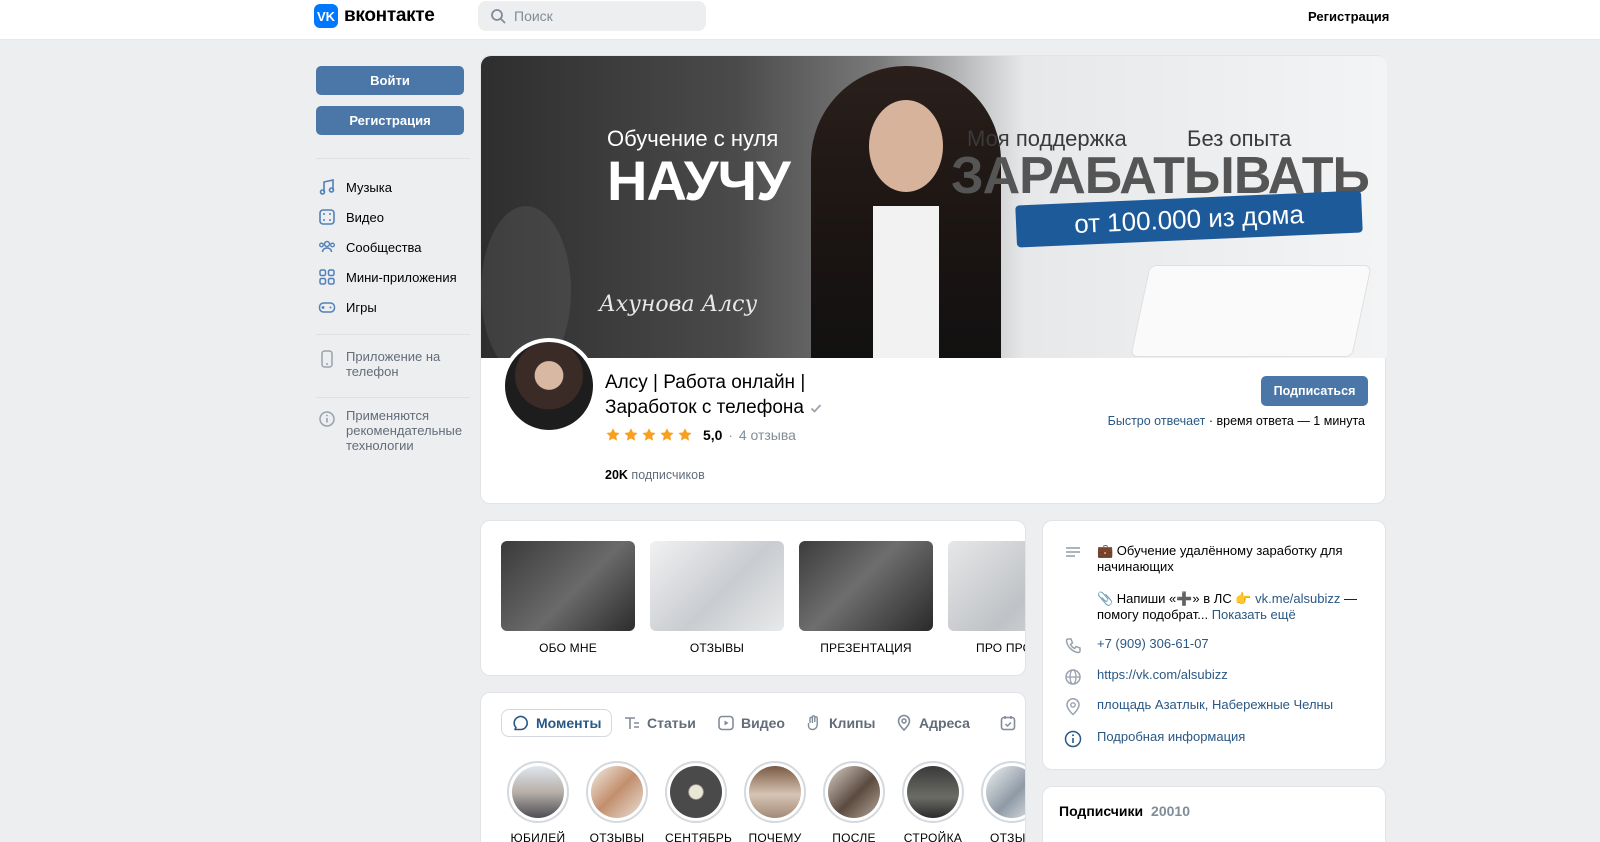 The width and height of the screenshot is (1600, 842). What do you see at coordinates (498, 16) in the screenshot?
I see `search-icon` at bounding box center [498, 16].